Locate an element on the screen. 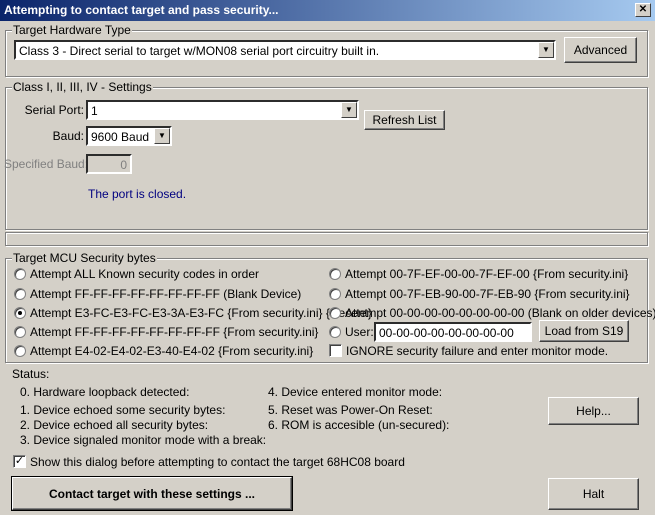 Image resolution: width=655 pixels, height=515 pixels. status-item: 2. Device echoed all security bytes: is located at coordinates (114, 425).